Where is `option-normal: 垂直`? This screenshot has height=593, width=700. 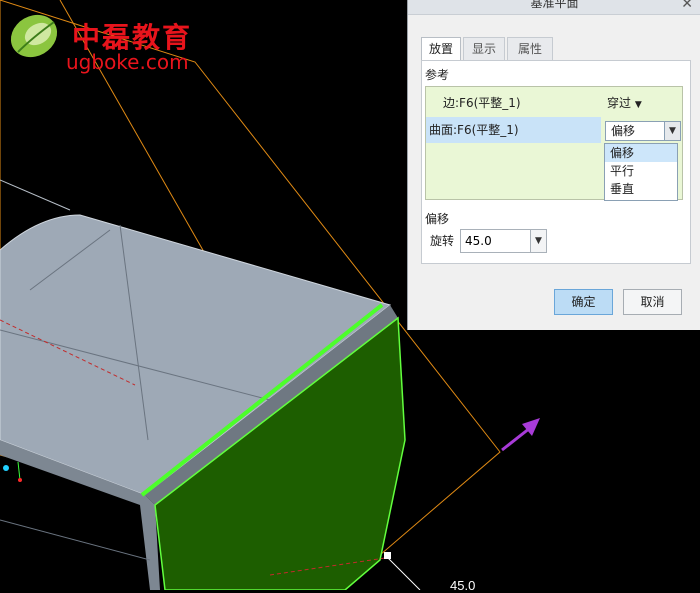
option-normal: 垂直 is located at coordinates (641, 189).